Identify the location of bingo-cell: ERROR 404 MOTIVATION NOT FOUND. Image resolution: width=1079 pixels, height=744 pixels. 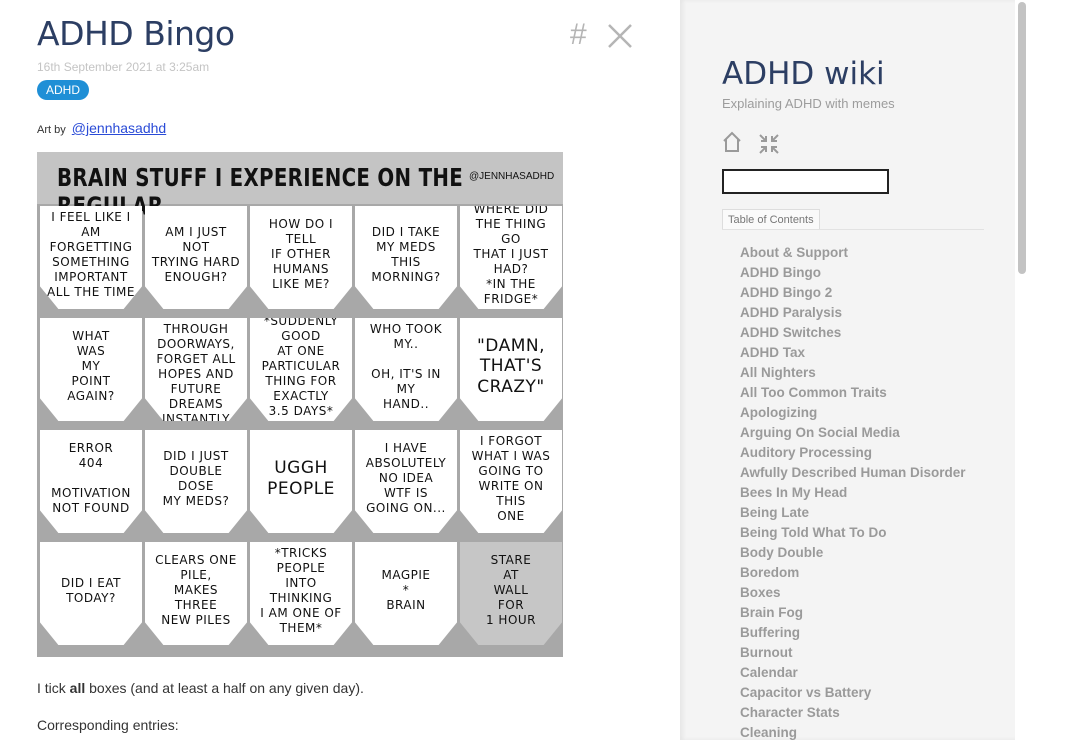
(91, 481).